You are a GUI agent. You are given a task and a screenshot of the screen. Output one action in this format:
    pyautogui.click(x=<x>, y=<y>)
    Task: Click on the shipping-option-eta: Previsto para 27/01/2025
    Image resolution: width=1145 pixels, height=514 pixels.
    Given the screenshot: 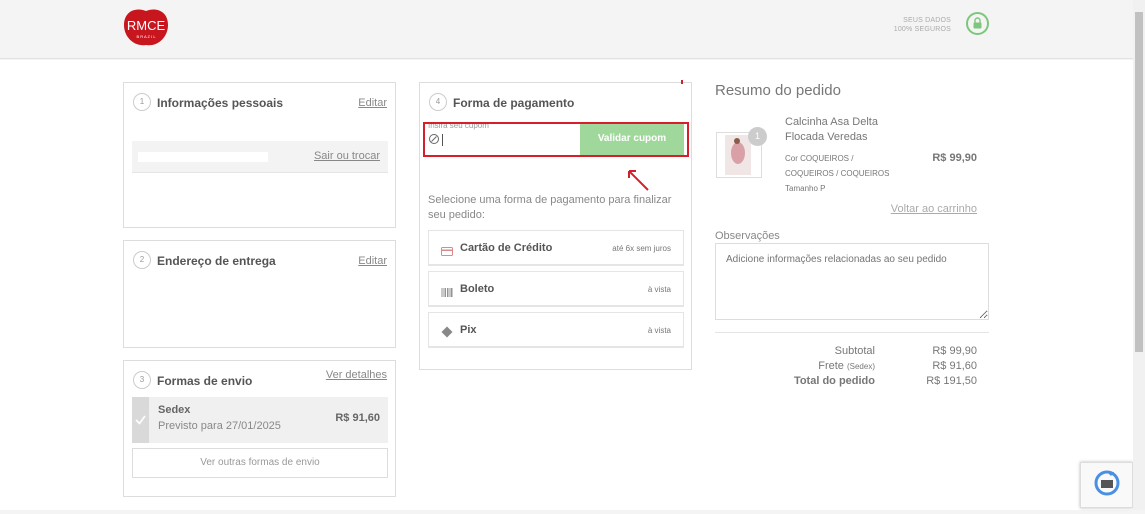 What is the action you would take?
    pyautogui.click(x=219, y=426)
    